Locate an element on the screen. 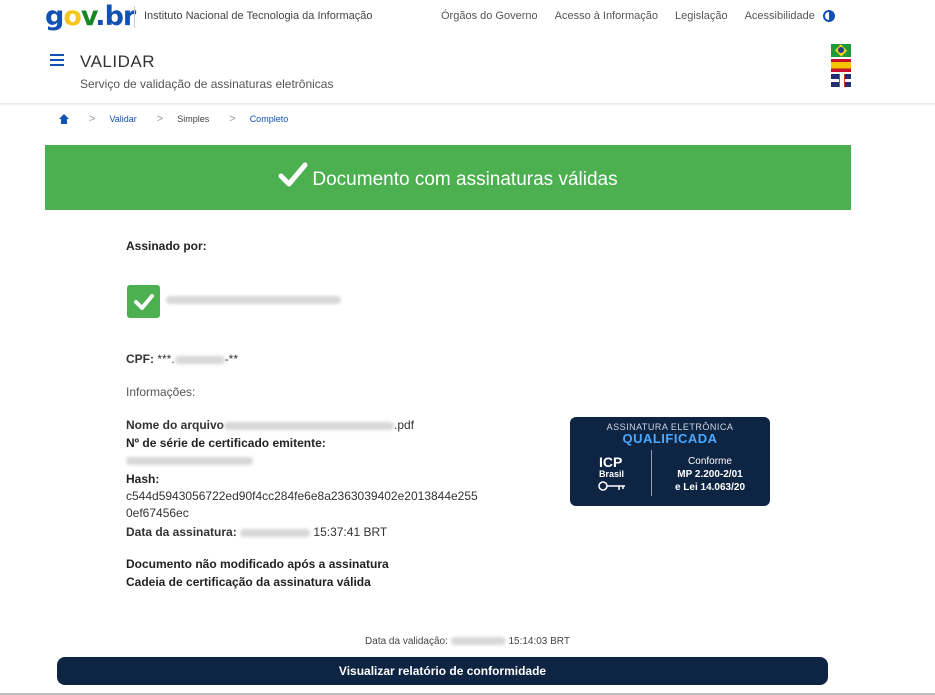 Image resolution: width=935 pixels, height=695 pixels. filename-row: Nome do arquivo .pdf is located at coordinates (270, 425).